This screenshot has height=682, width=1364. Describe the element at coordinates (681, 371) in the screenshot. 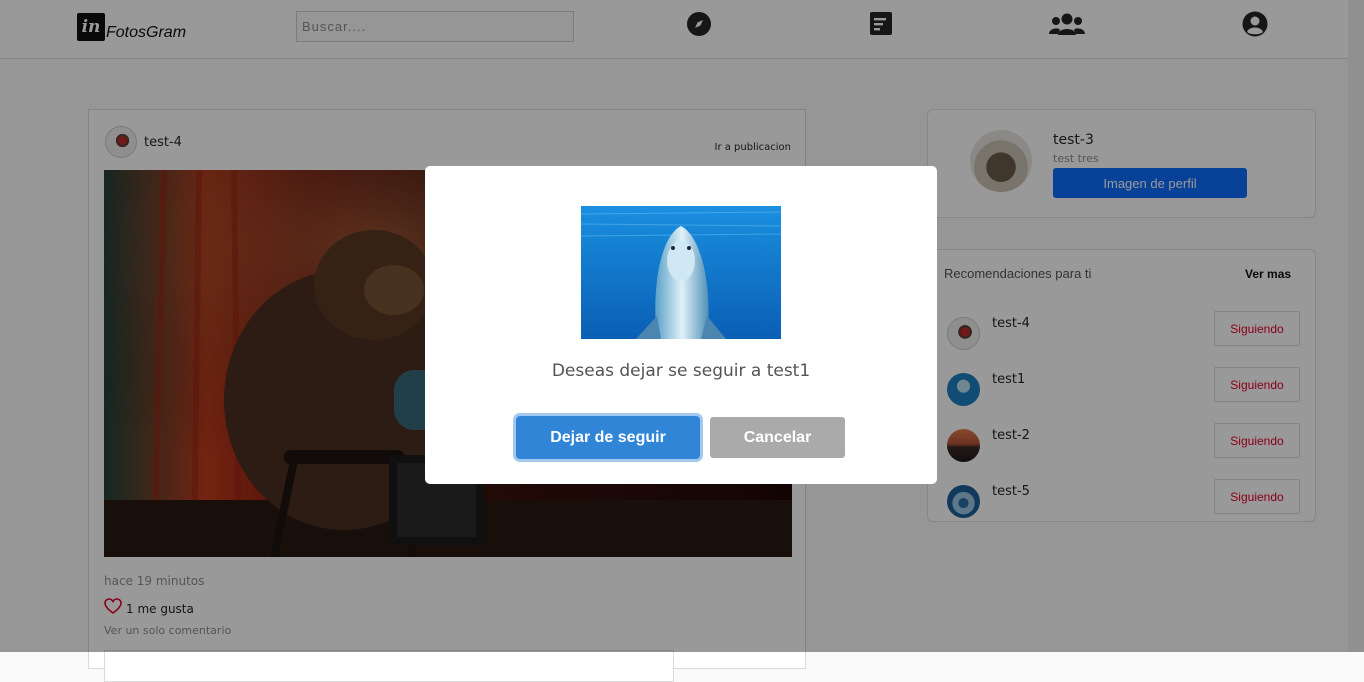

I see `dialog-message: Deseas dejar se seguir a test1` at that location.